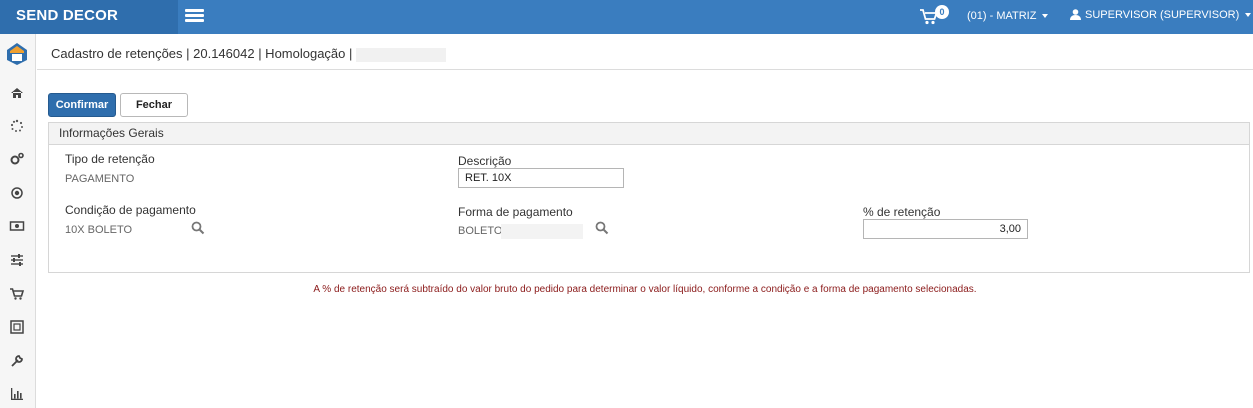 This screenshot has height=408, width=1253. What do you see at coordinates (17, 260) in the screenshot?
I see `sliders-icon` at bounding box center [17, 260].